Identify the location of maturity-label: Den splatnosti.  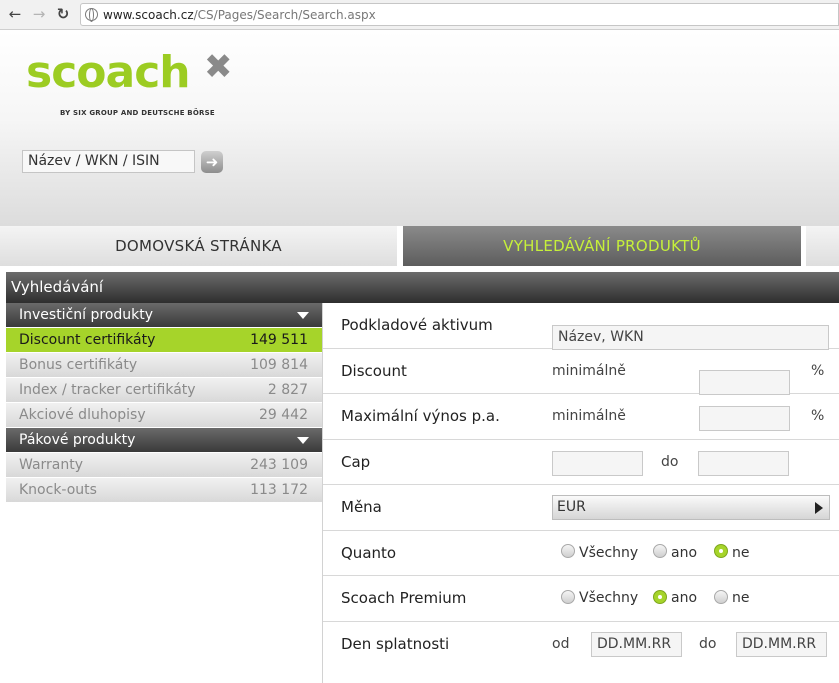
(395, 643).